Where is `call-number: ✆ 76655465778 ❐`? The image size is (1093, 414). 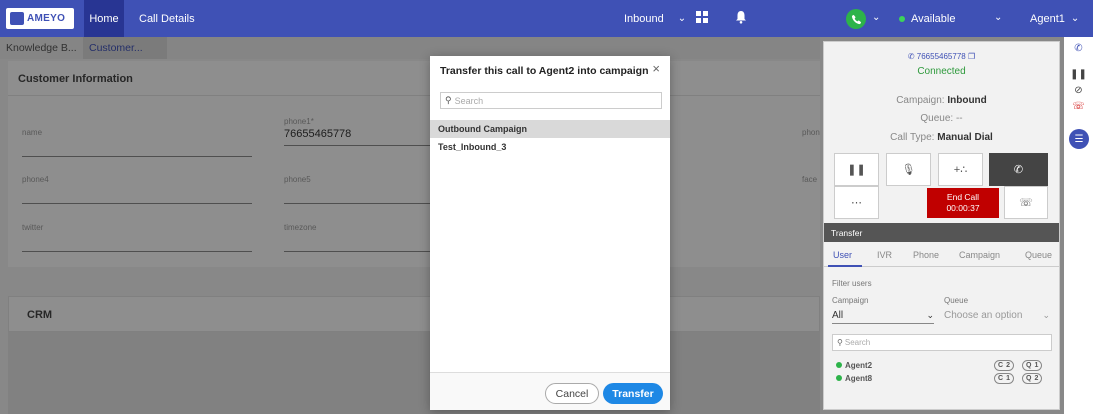 call-number: ✆ 76655465778 ❐ is located at coordinates (941, 56).